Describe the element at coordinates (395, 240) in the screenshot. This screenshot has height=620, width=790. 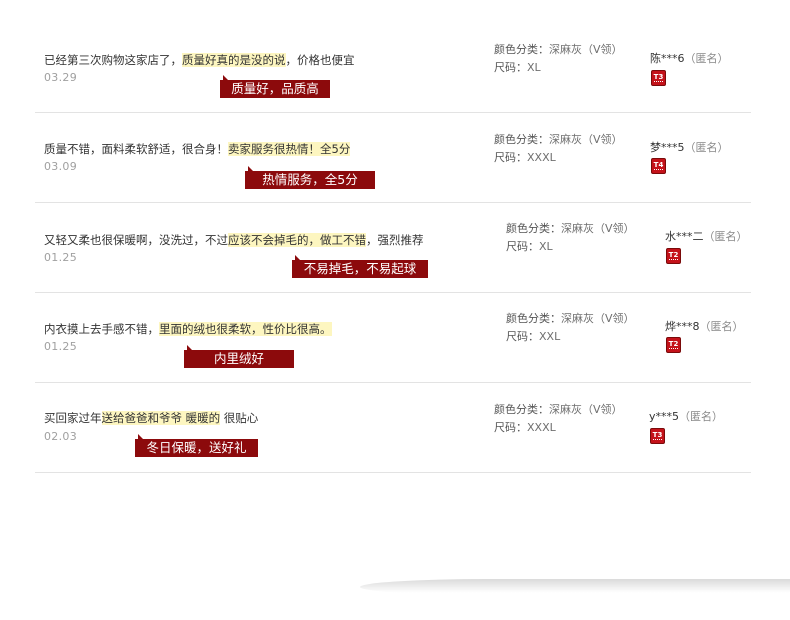
I see `comment-text: ，强烈推荐` at that location.